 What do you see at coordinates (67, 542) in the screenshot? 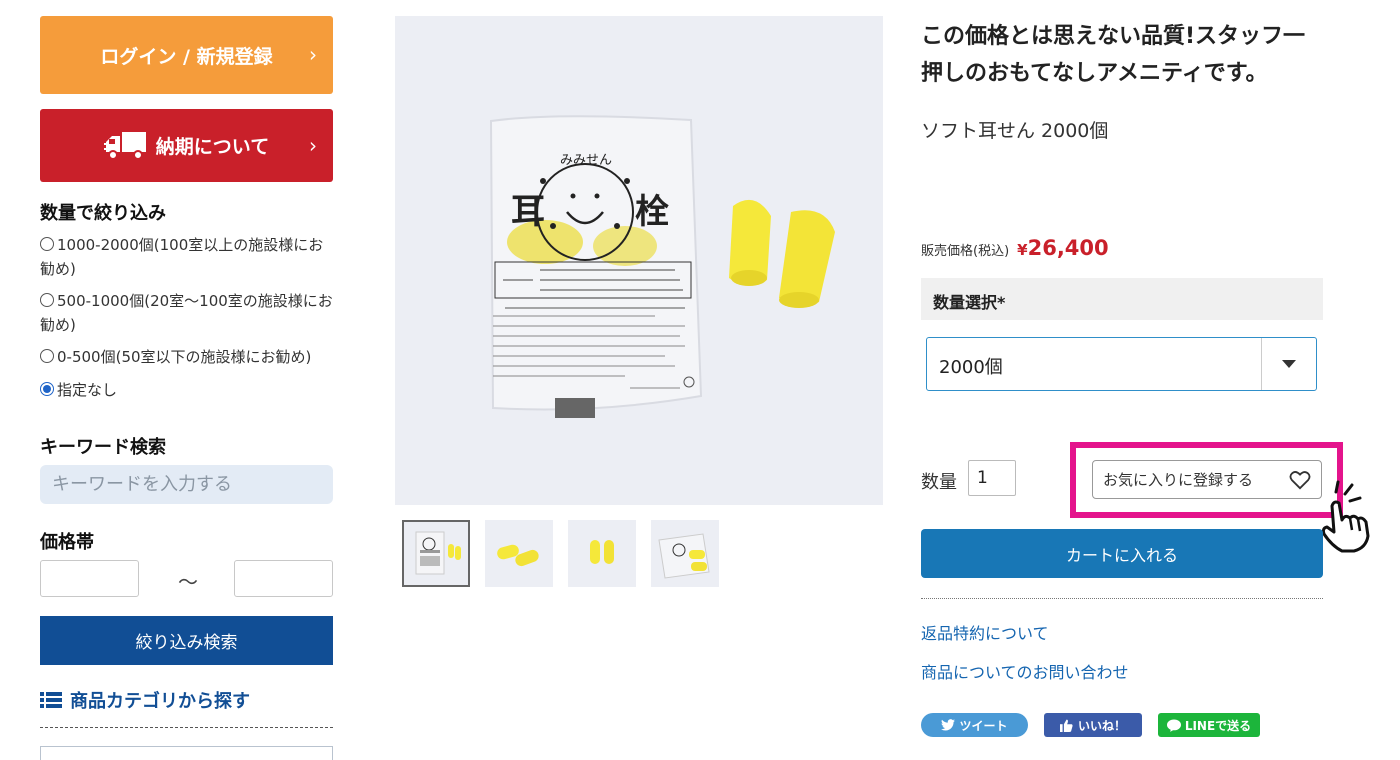
I see `price-range-title: 価格帯` at bounding box center [67, 542].